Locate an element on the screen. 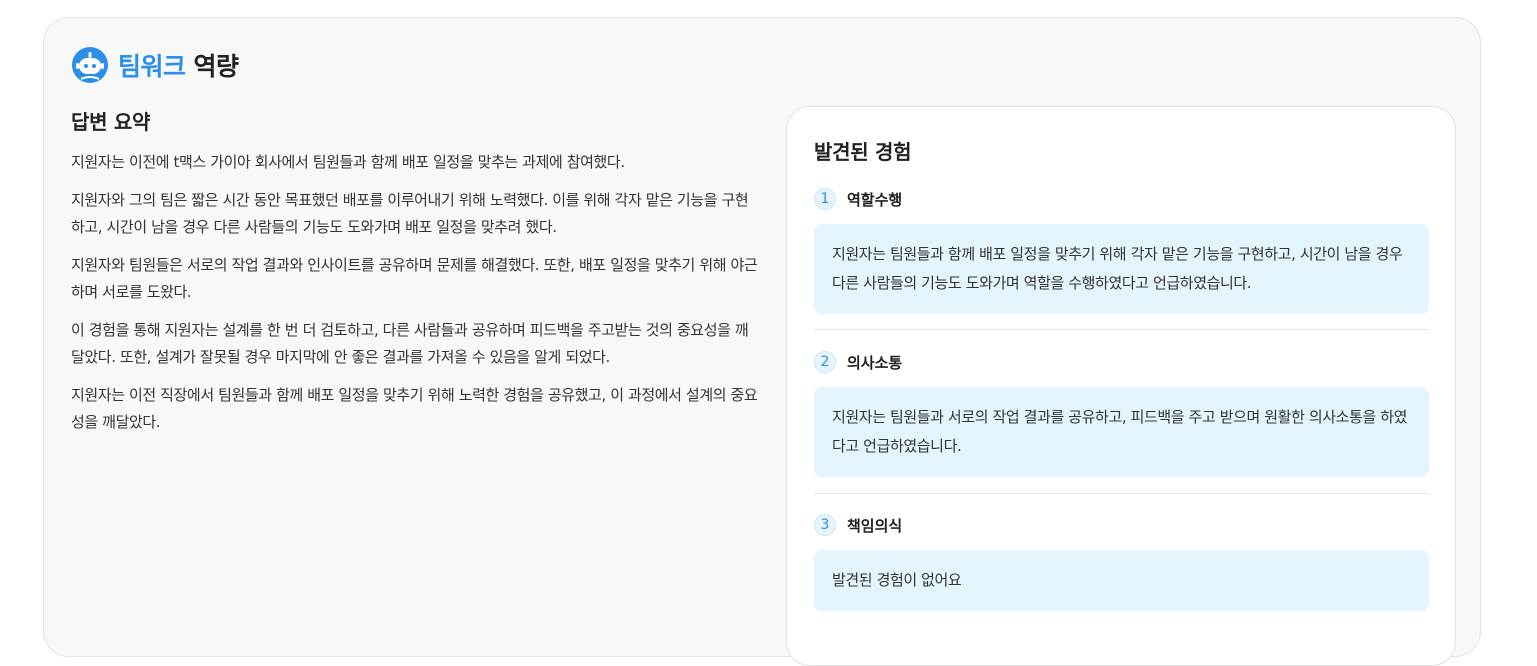 This screenshot has height=666, width=1537. experience-description: 발견된 경험이 없어요 is located at coordinates (1121, 580).